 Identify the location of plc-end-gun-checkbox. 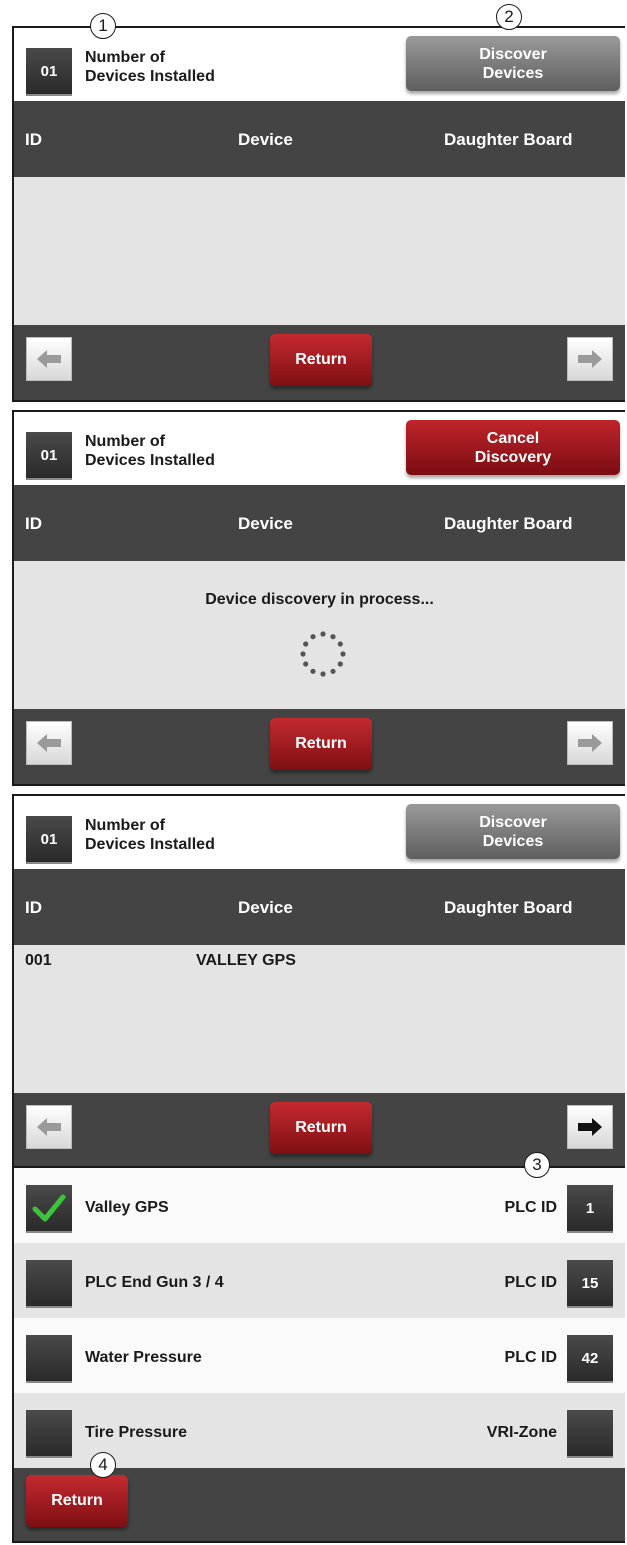
(49, 1283).